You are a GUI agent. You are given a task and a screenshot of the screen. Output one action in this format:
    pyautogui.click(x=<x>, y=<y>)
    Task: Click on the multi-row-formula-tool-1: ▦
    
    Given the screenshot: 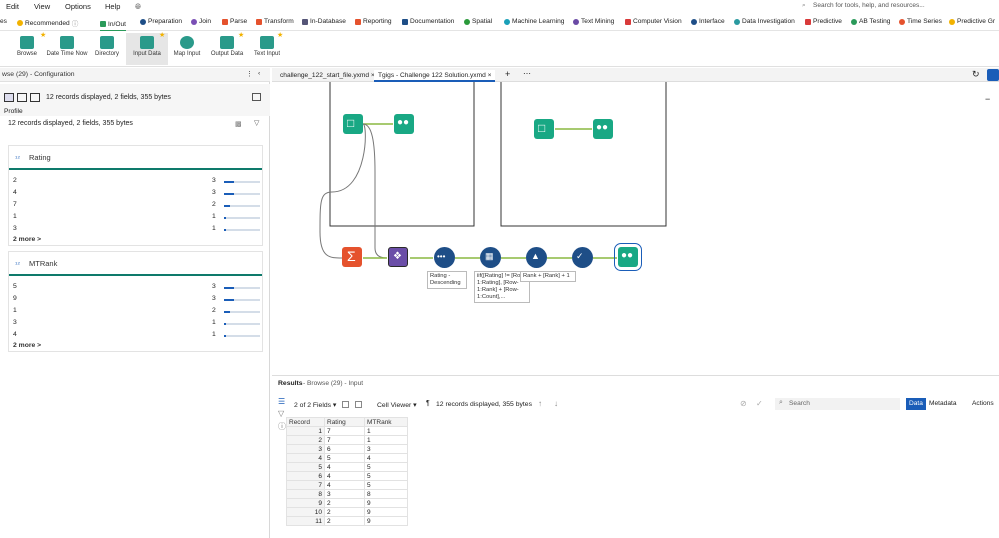 What is the action you would take?
    pyautogui.click(x=490, y=257)
    